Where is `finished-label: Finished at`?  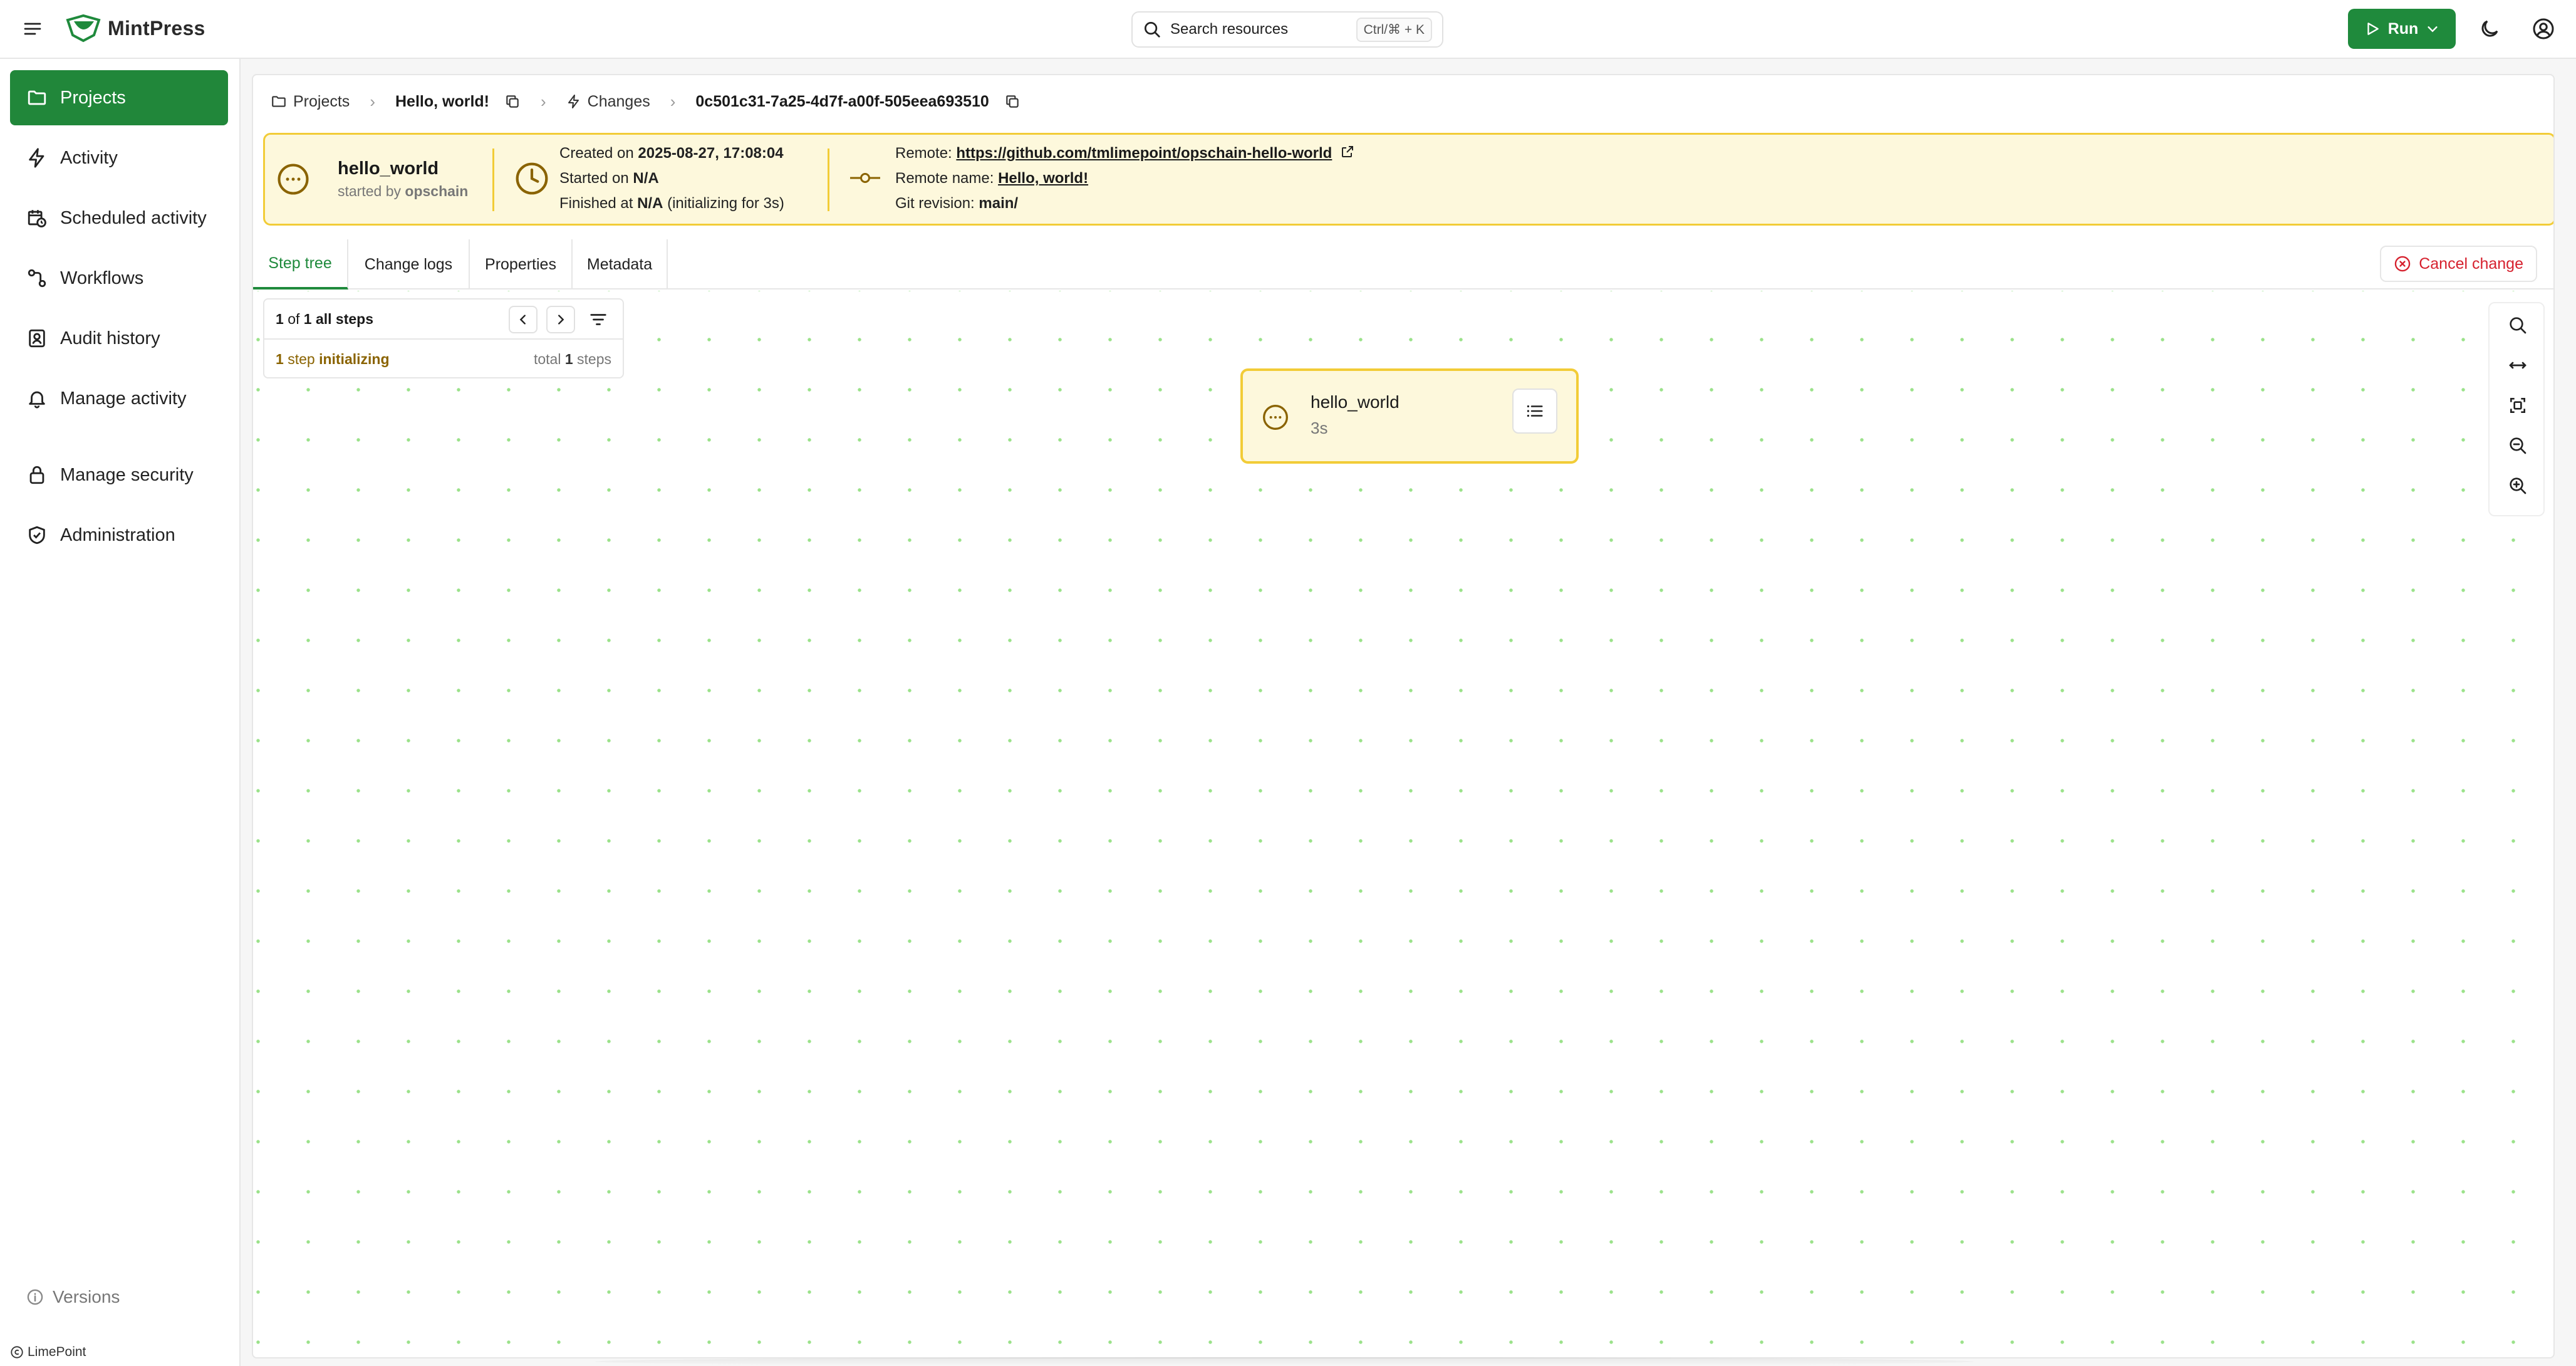
finished-label: Finished at is located at coordinates (596, 203).